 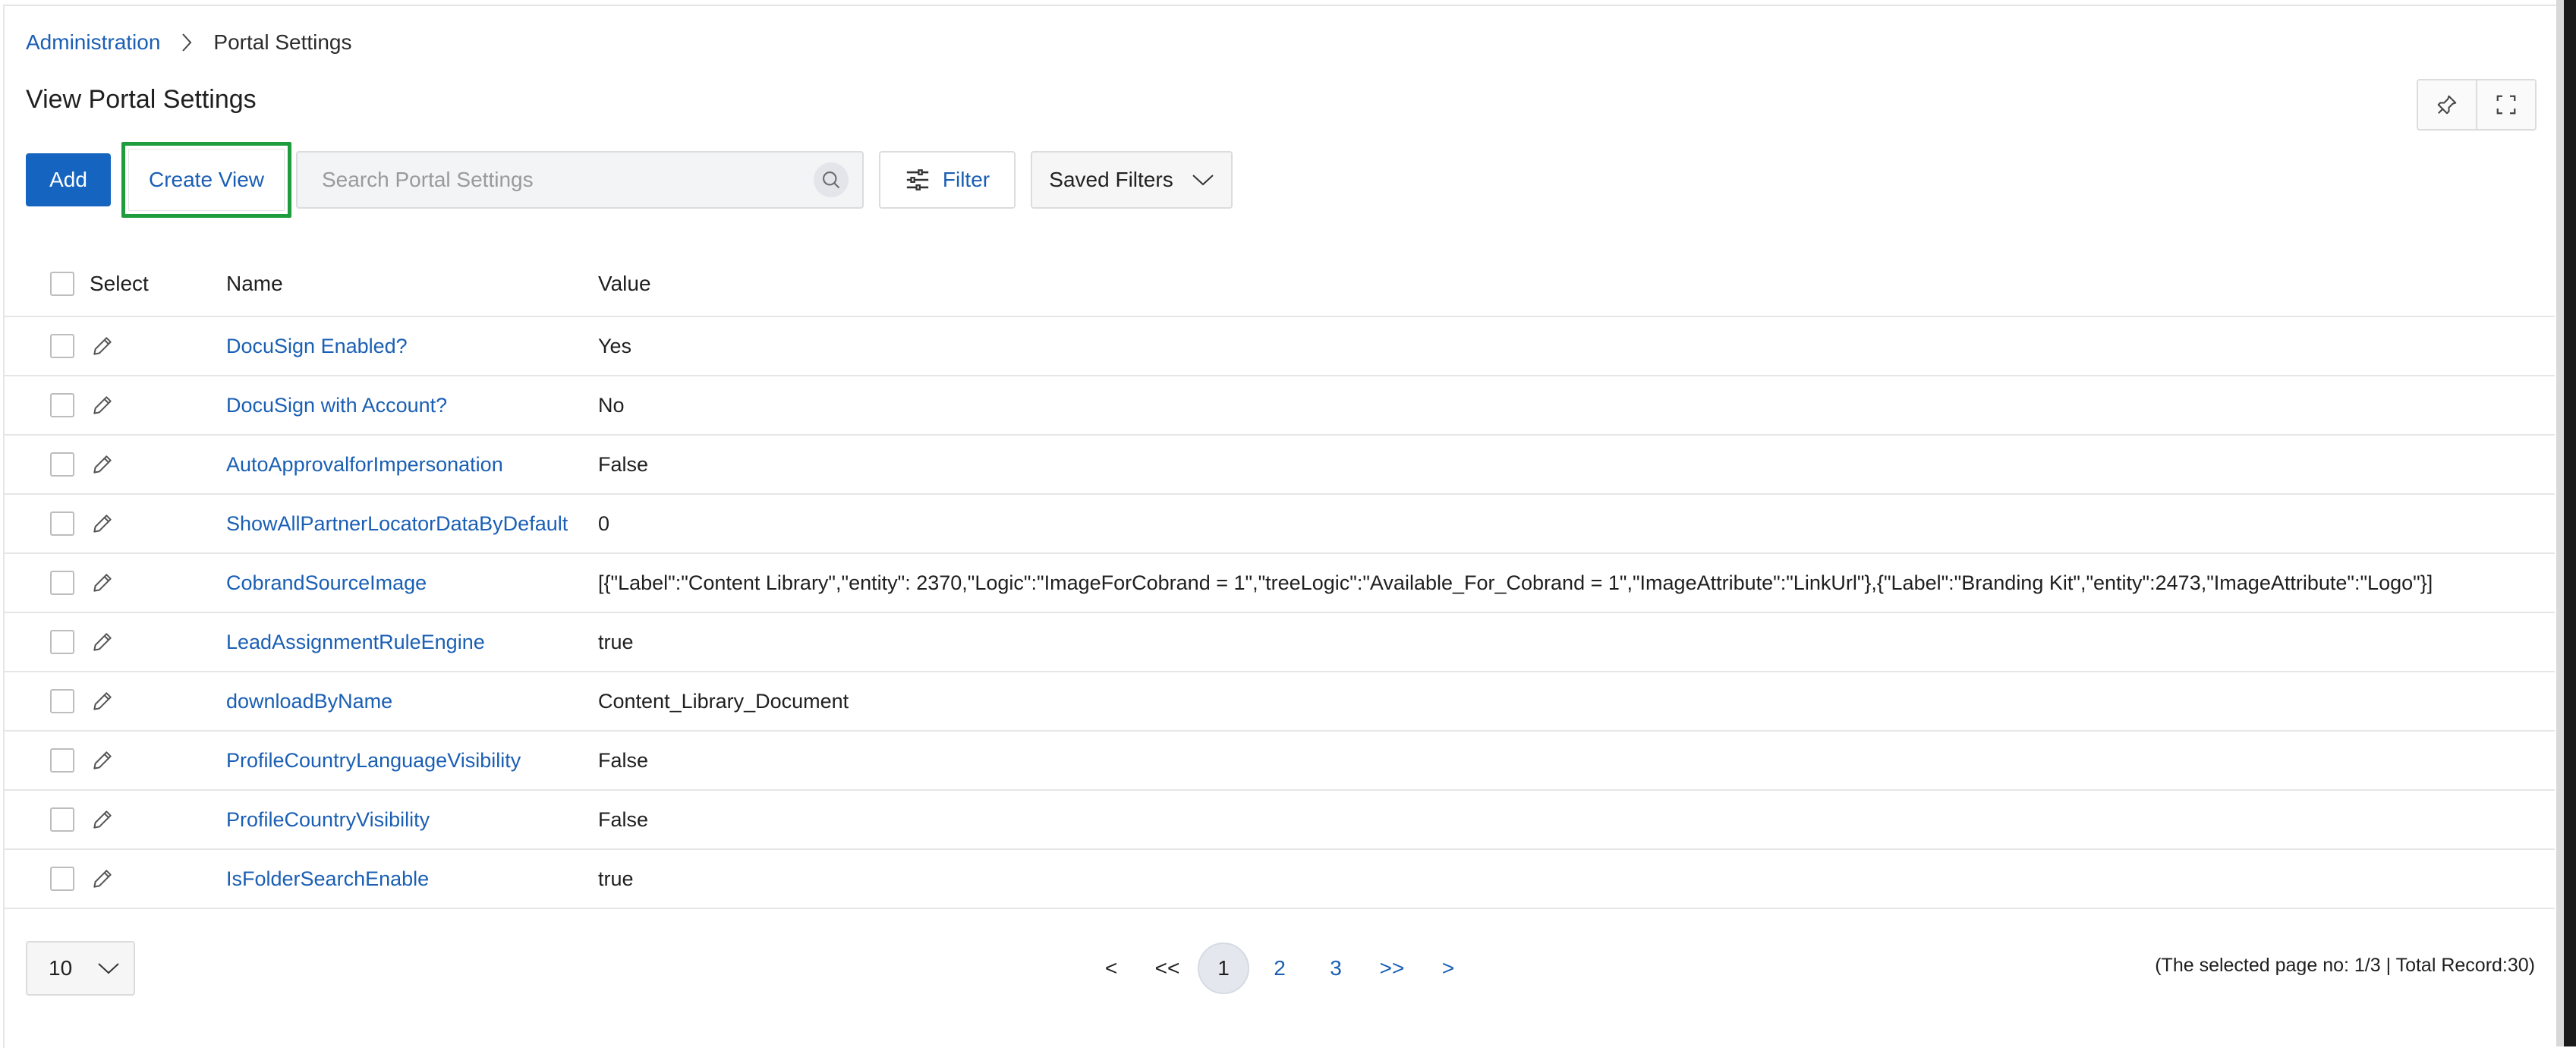 What do you see at coordinates (1280, 642) in the screenshot?
I see `table-row: LeadAssignmentRuleEngine true` at bounding box center [1280, 642].